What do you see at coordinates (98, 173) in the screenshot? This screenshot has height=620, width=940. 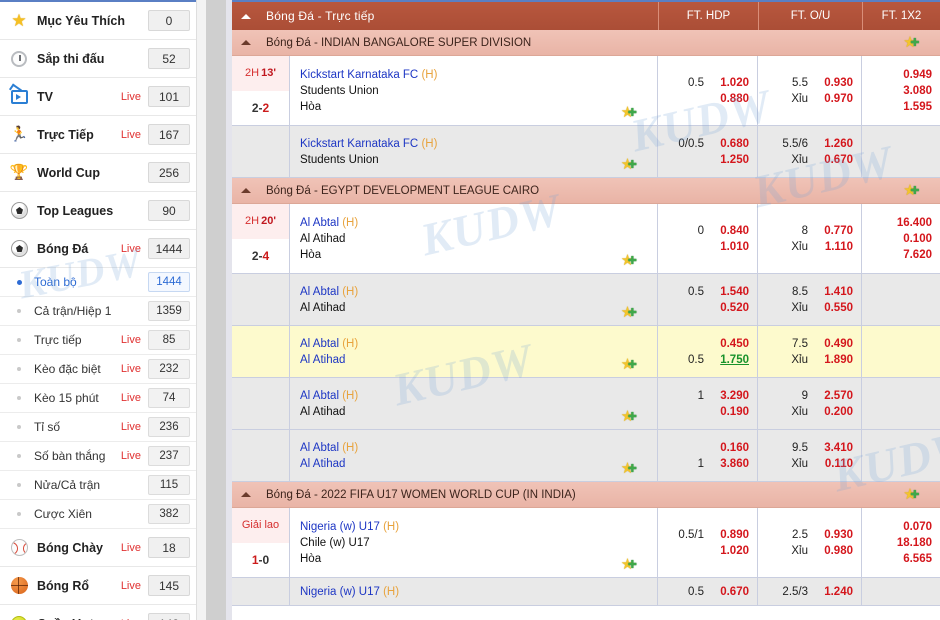 I see `sidebar-item-4: 🏆 World Cup 256` at bounding box center [98, 173].